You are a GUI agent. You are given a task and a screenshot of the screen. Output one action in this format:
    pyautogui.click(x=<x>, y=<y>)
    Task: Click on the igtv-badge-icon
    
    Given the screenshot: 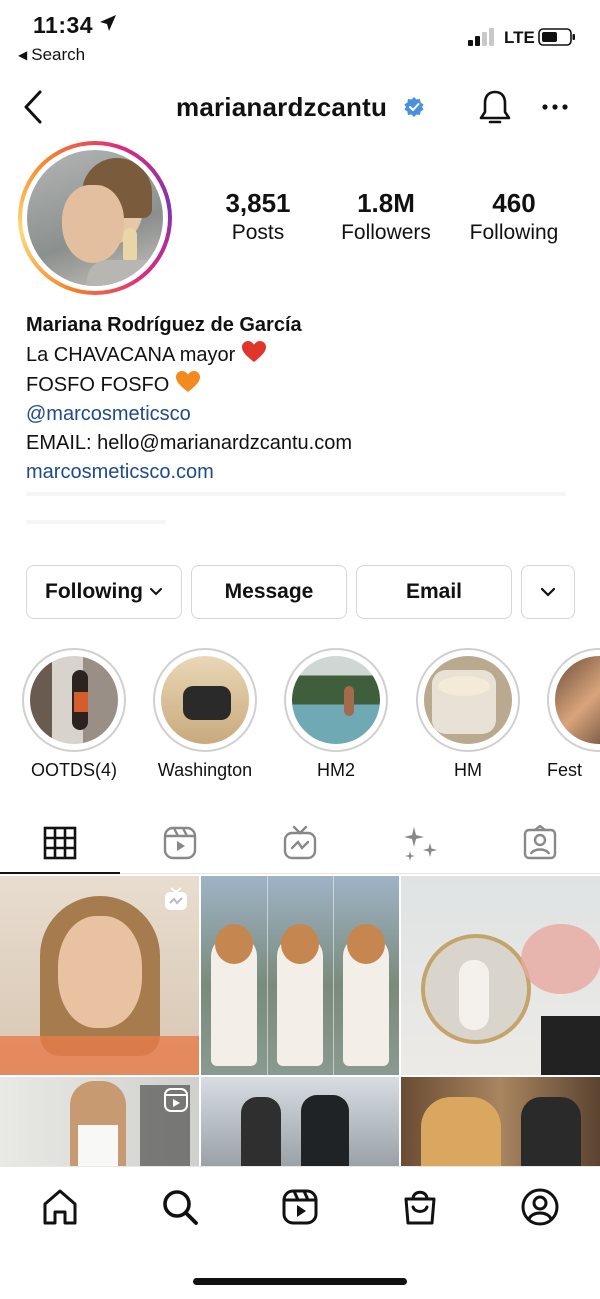 What is the action you would take?
    pyautogui.click(x=176, y=898)
    